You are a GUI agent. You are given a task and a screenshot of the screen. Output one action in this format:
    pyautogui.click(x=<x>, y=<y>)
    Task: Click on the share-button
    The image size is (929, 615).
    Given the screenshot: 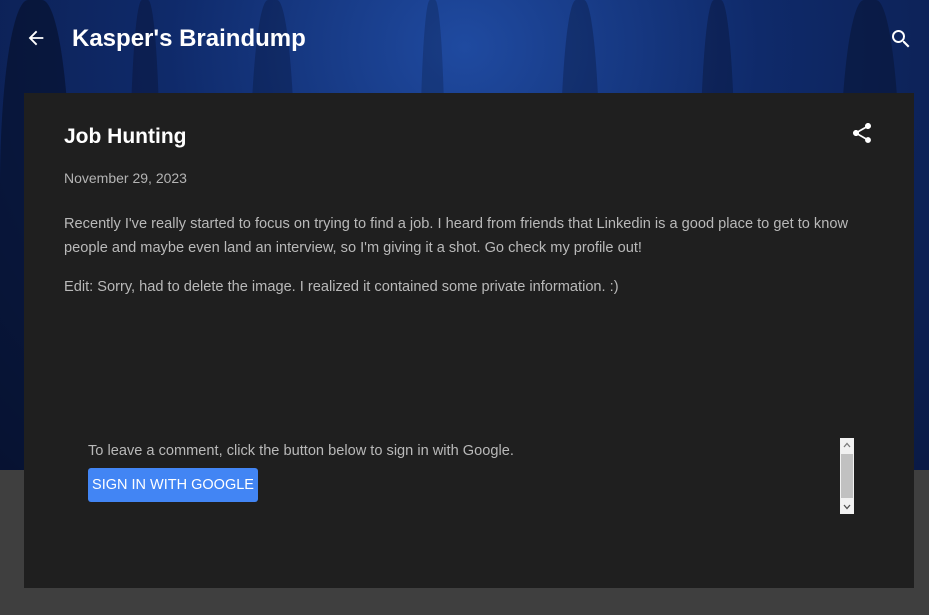 What is the action you would take?
    pyautogui.click(x=862, y=135)
    